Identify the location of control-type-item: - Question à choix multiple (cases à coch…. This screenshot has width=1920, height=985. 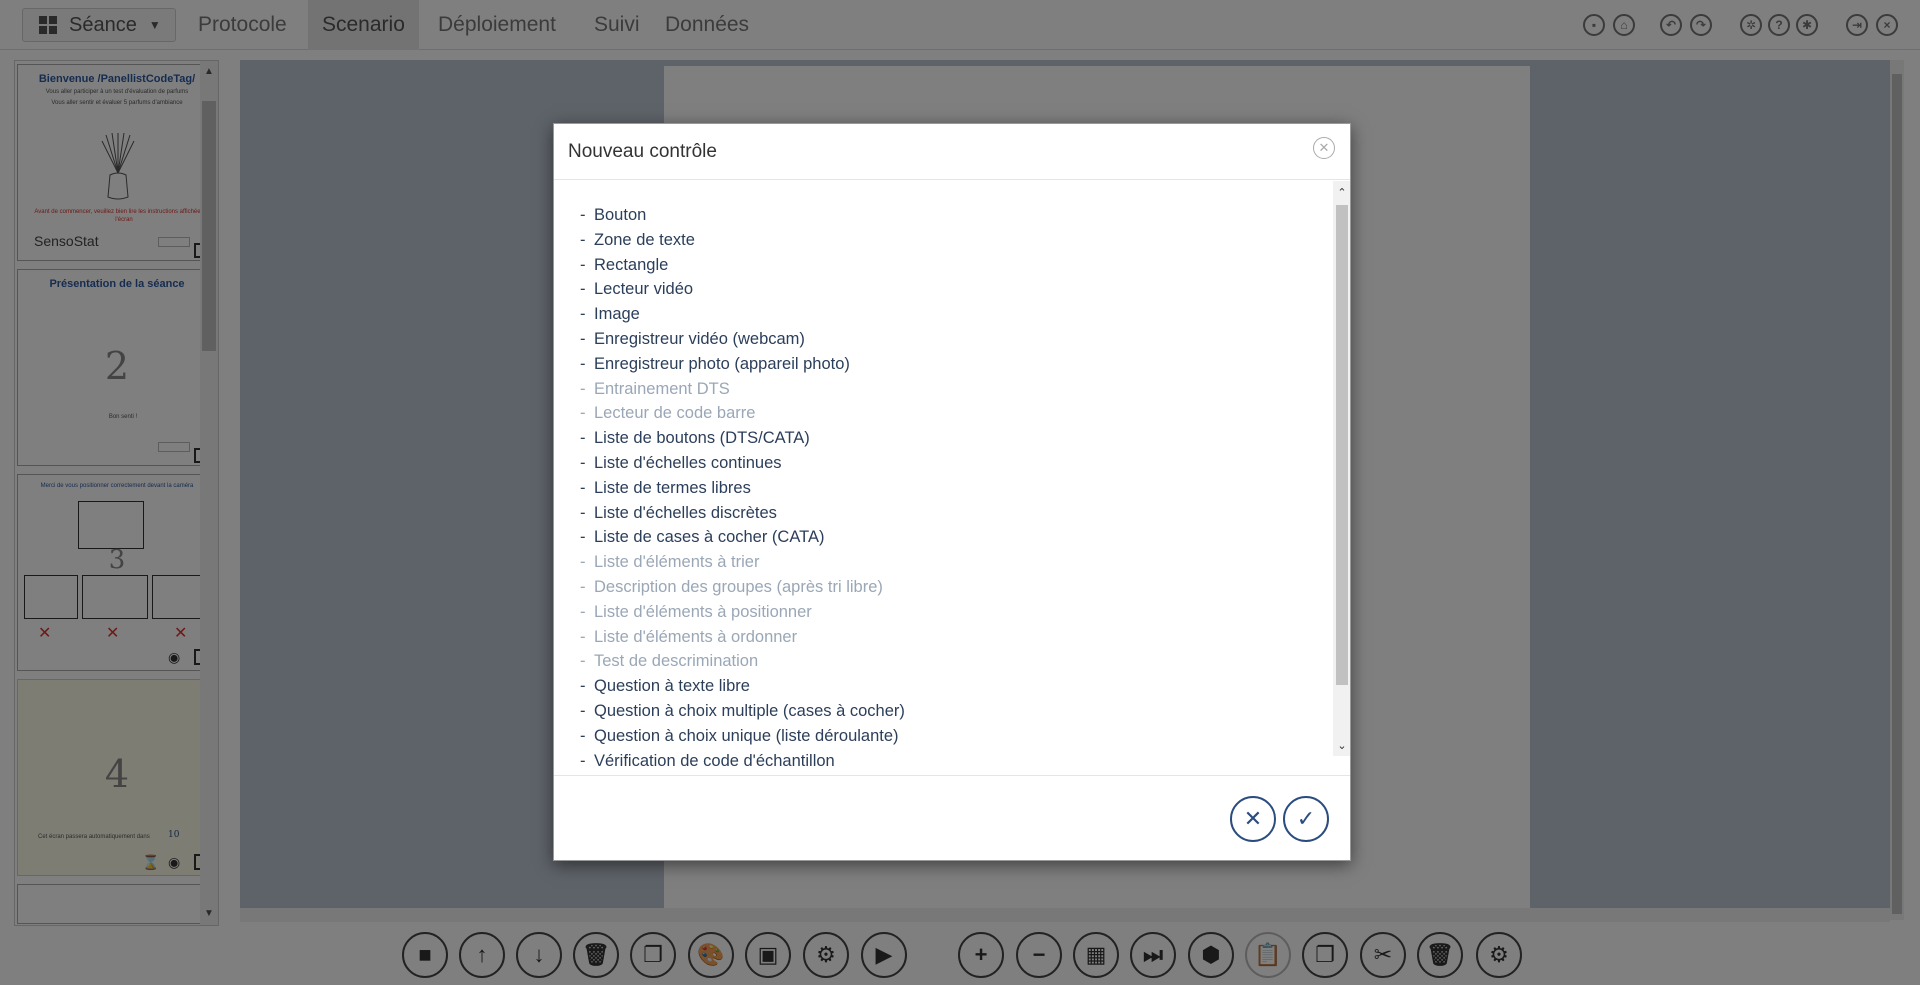
(945, 711).